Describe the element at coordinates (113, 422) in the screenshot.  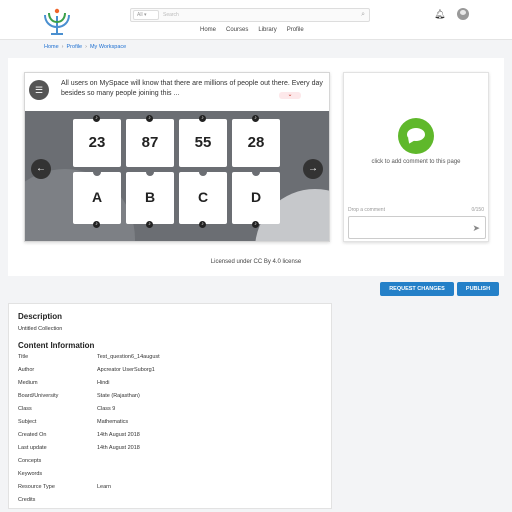
I see `info-value: Mathematics` at that location.